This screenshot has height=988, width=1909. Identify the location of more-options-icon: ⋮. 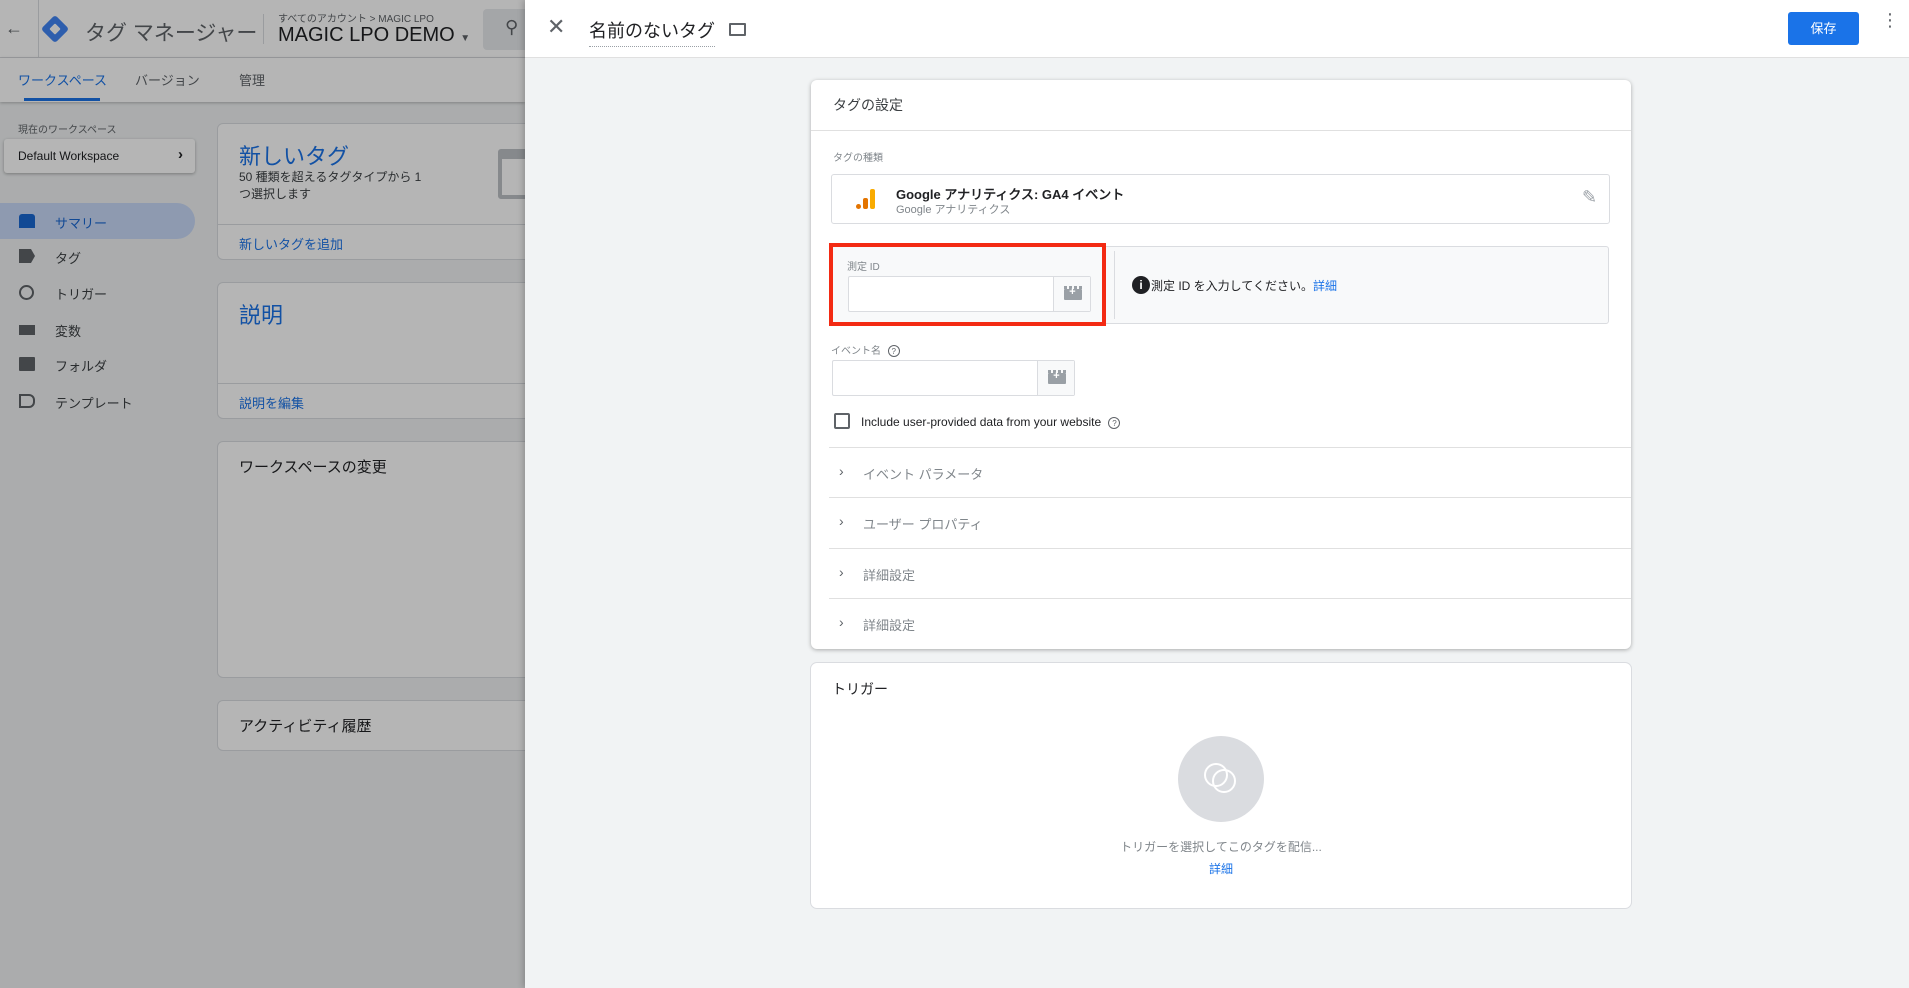
(1890, 20).